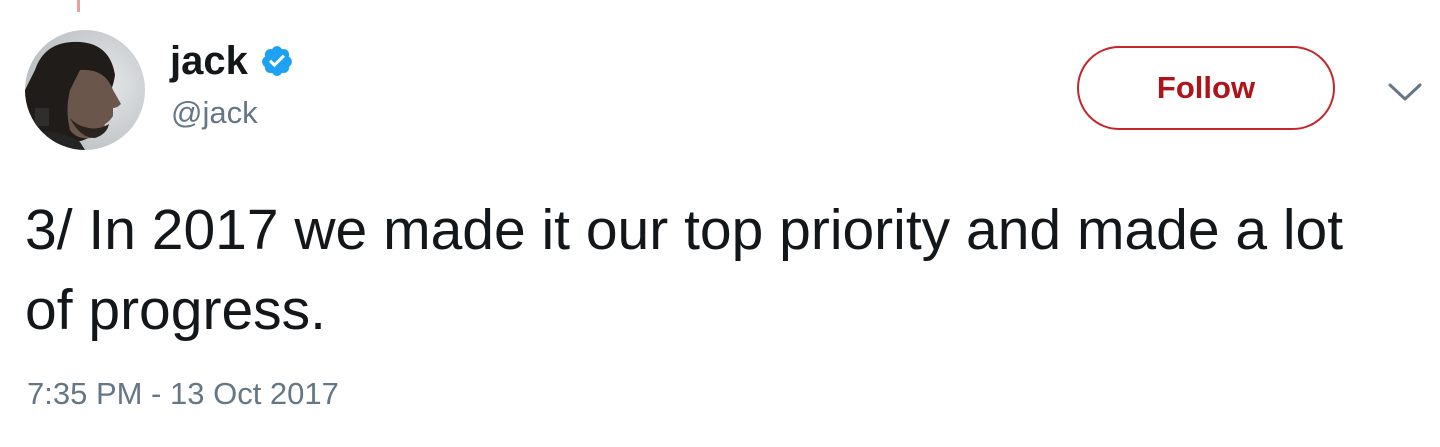  I want to click on avatar-image, so click(85, 90).